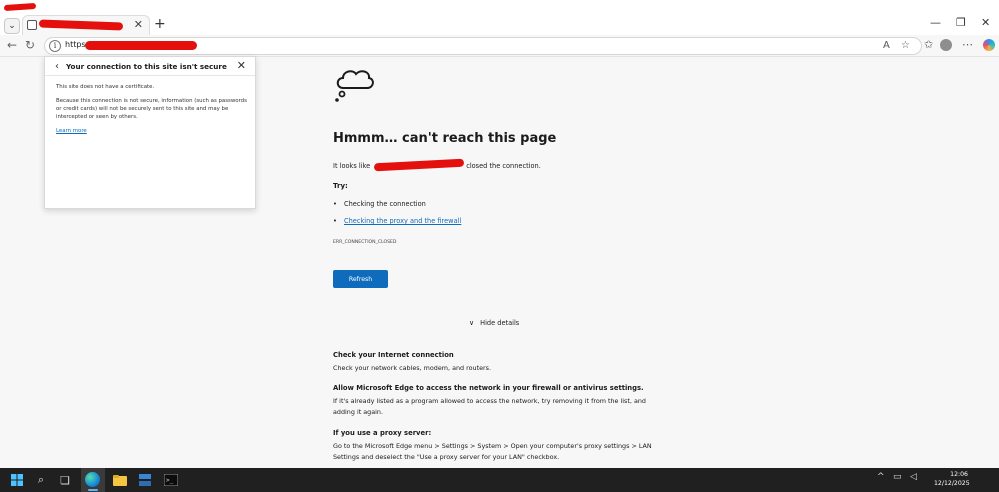 This screenshot has height=492, width=999. Describe the element at coordinates (360, 279) in the screenshot. I see `refresh-button: Refresh` at that location.